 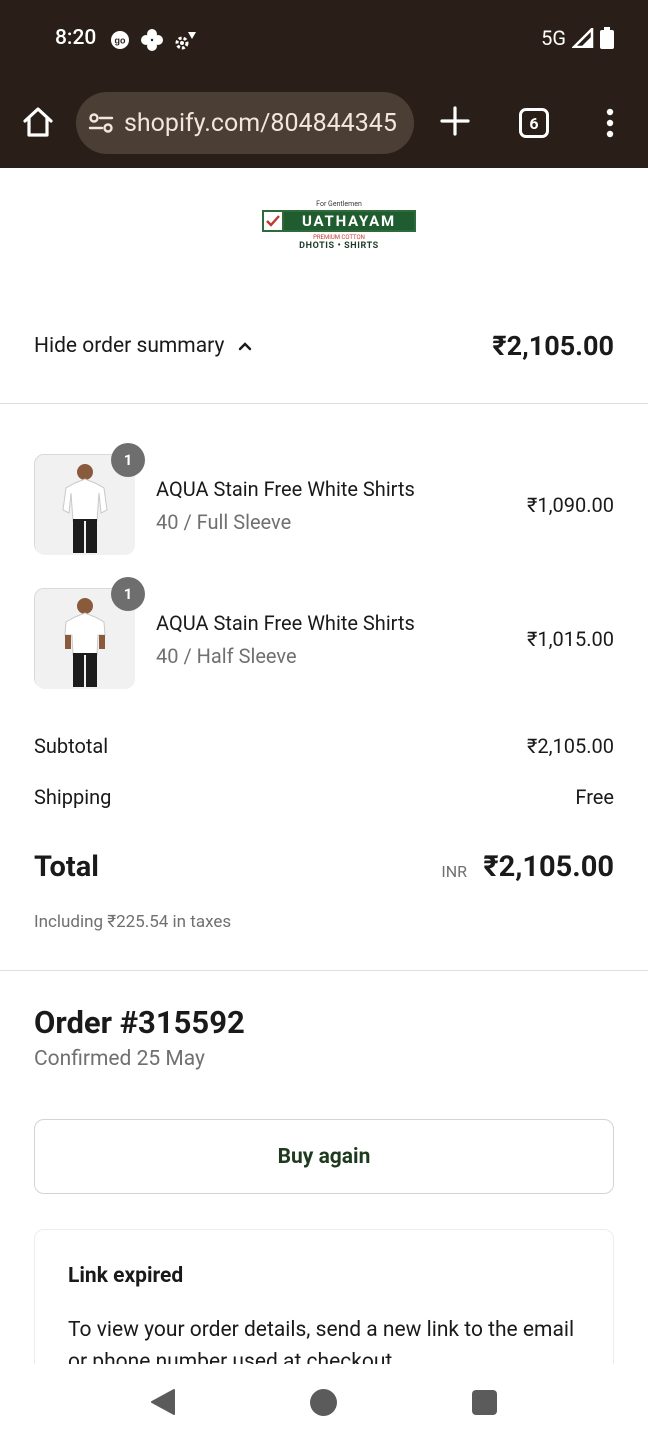 I want to click on buy-again-button: Buy again, so click(x=324, y=1156).